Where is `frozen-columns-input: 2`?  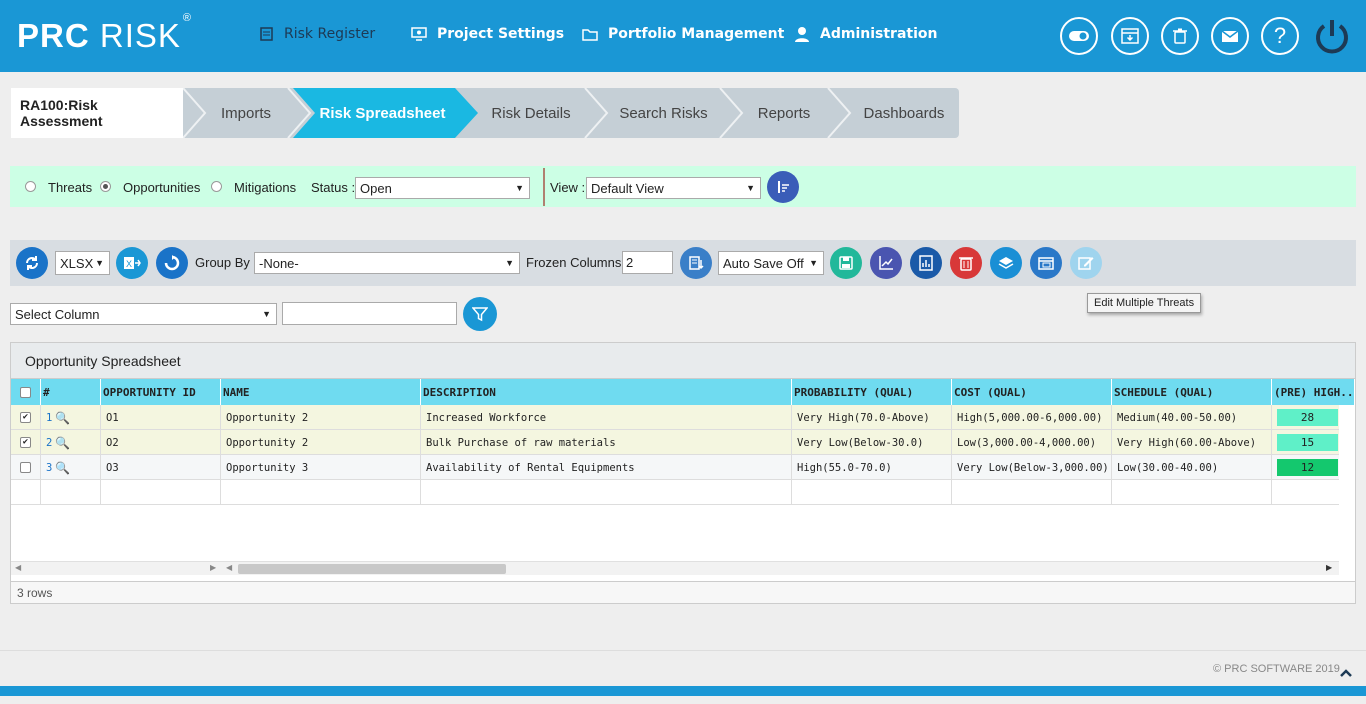 frozen-columns-input: 2 is located at coordinates (647, 262).